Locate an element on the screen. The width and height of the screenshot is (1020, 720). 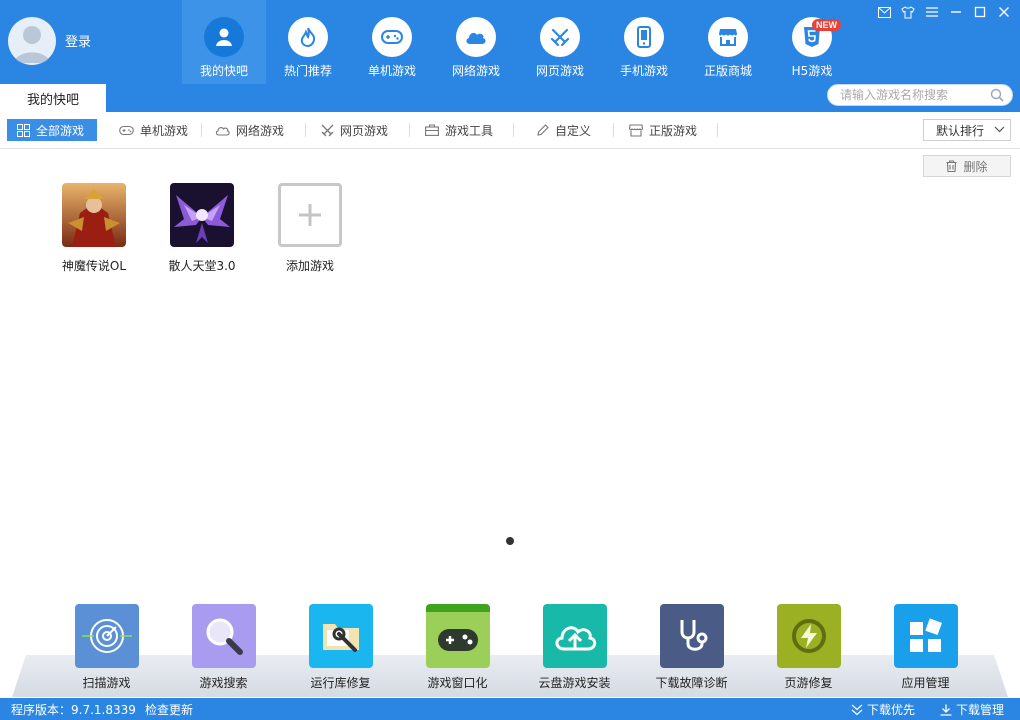
menu-icon is located at coordinates (932, 12).